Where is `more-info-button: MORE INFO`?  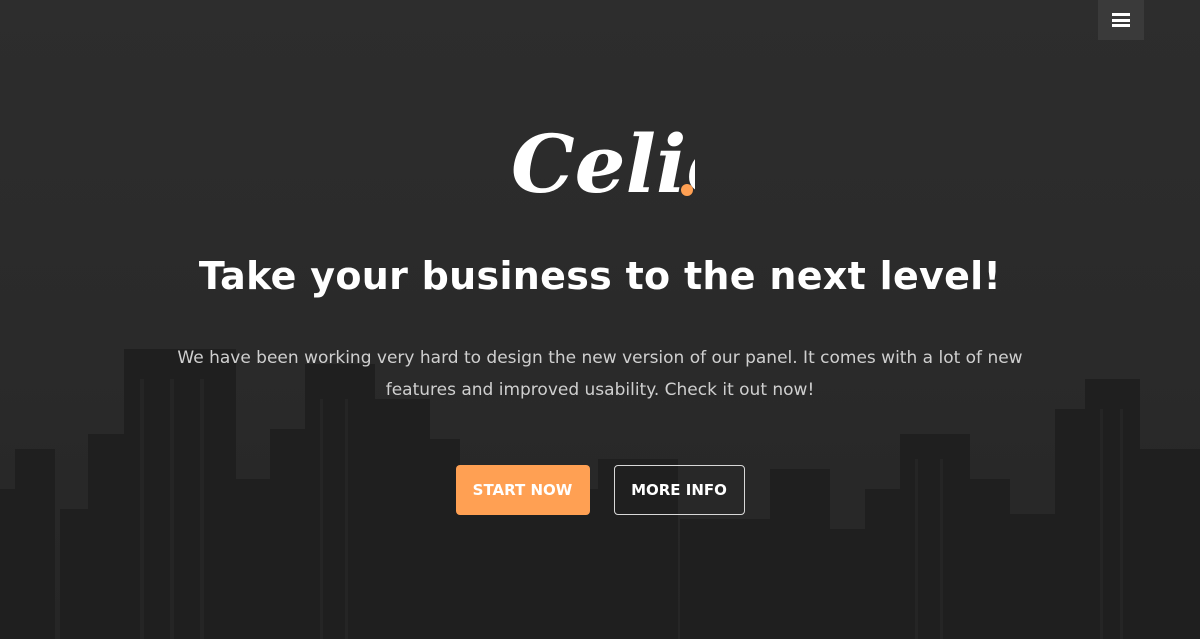
more-info-button: MORE INFO is located at coordinates (679, 490).